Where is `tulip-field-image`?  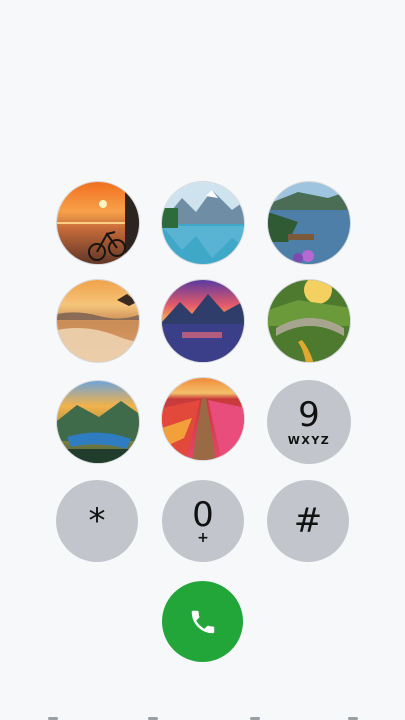 tulip-field-image is located at coordinates (203, 419).